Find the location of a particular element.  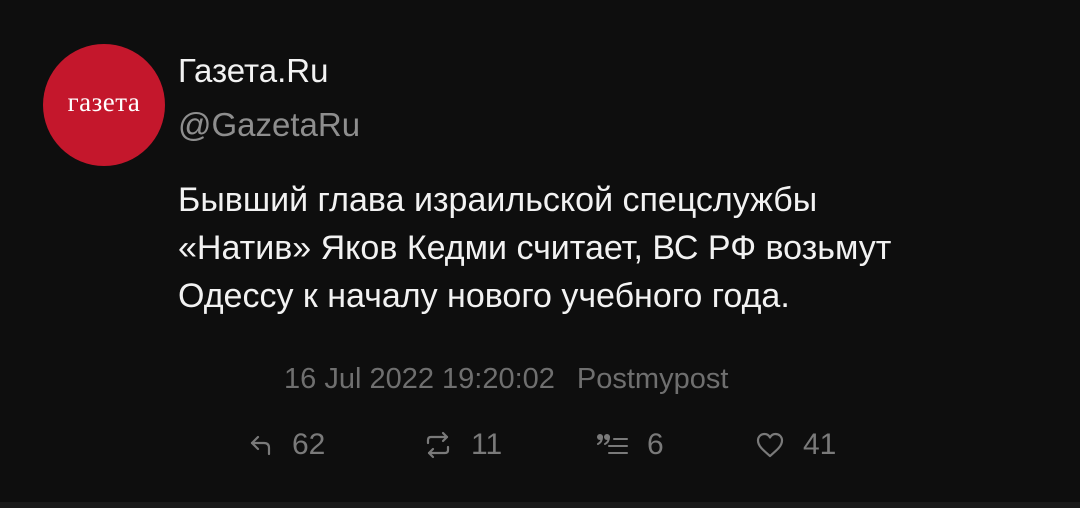

retweet-icon is located at coordinates (438, 445).